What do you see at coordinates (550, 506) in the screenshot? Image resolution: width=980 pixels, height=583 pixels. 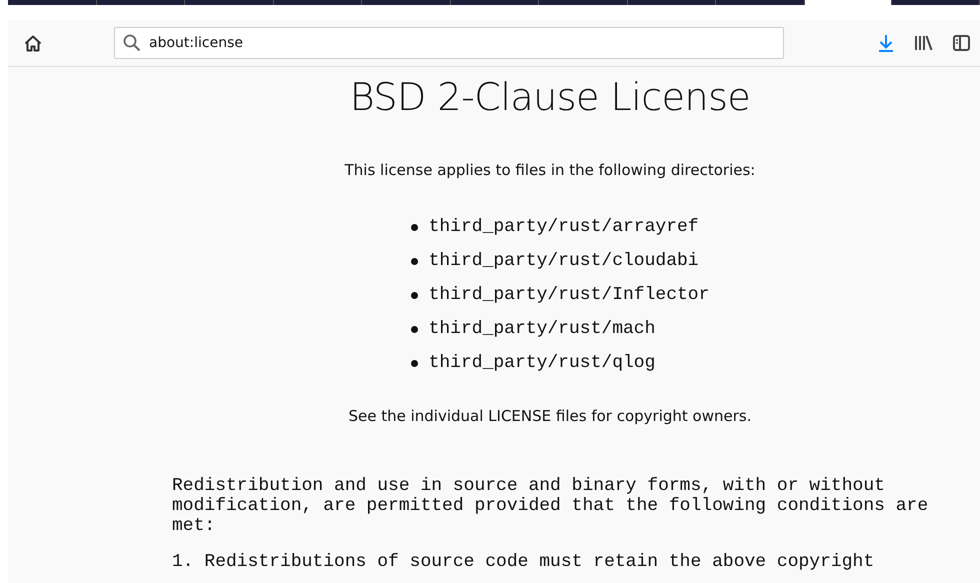 I see `license-text-line: modification, are permitted provided that the following conditions are` at bounding box center [550, 506].